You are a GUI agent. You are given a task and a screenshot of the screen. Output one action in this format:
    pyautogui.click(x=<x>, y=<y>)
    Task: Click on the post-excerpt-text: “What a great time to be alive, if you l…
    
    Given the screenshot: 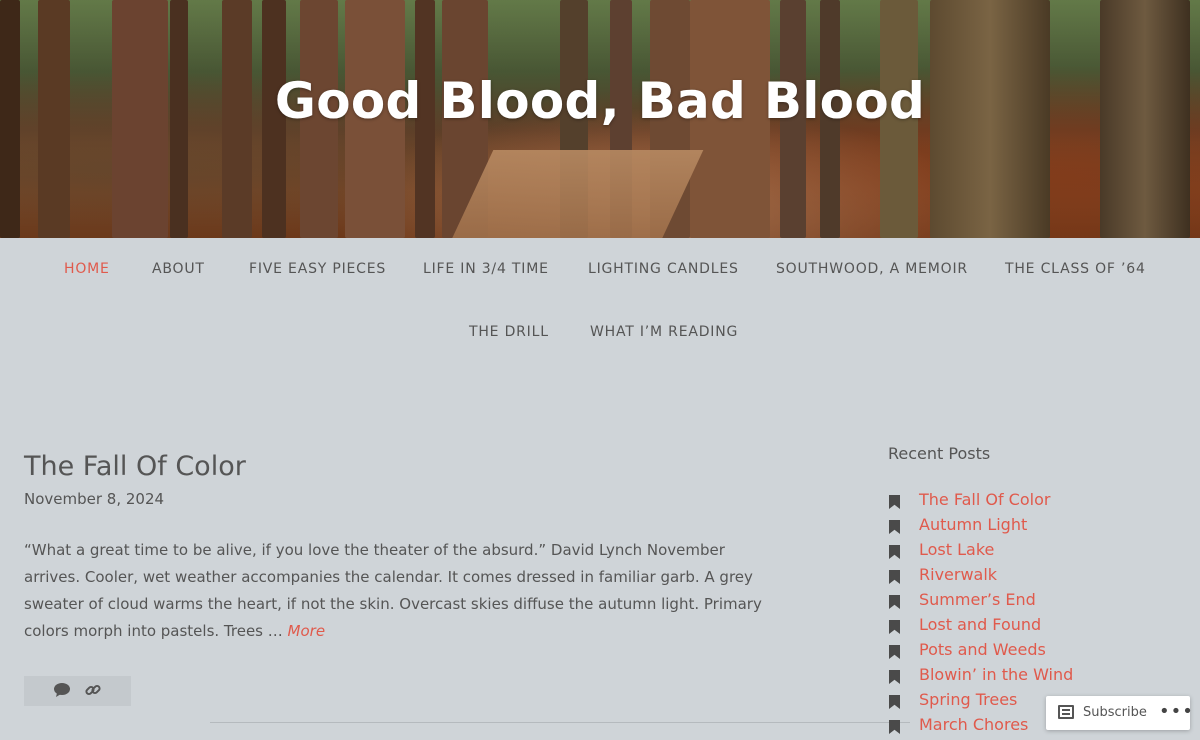 What is the action you would take?
    pyautogui.click(x=393, y=590)
    